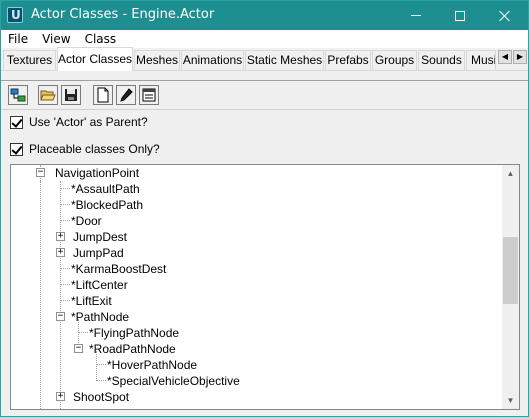 The width and height of the screenshot is (529, 417). I want to click on minimize-icon, so click(415, 15).